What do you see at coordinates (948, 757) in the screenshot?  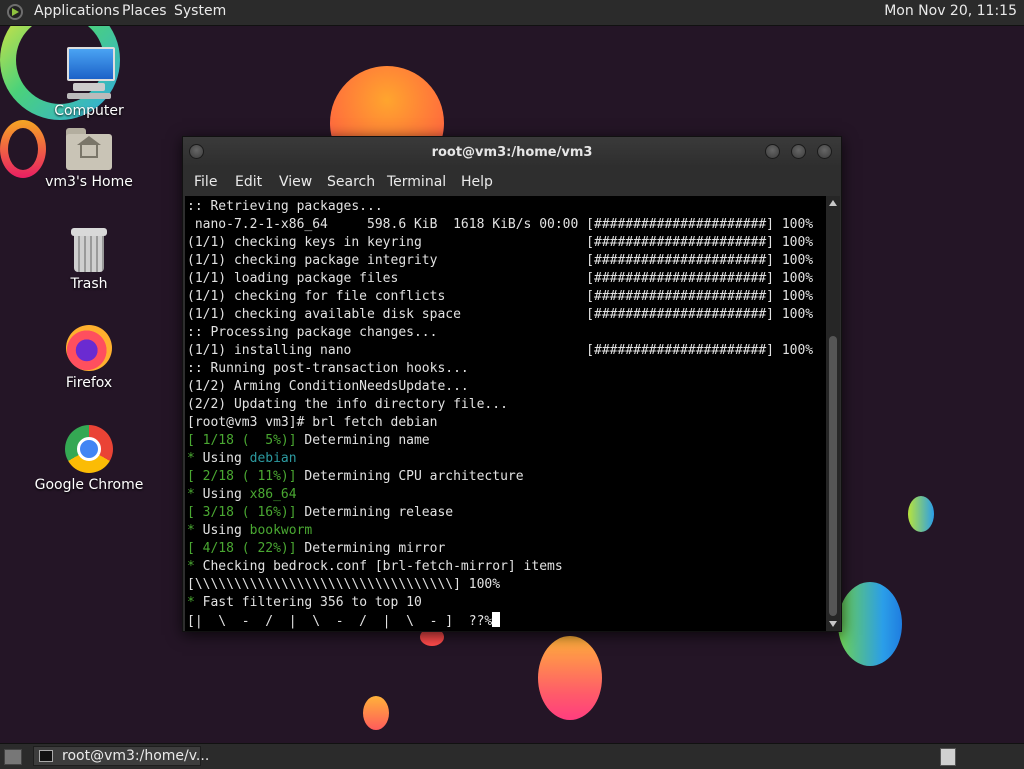 I see `workspace-switcher` at bounding box center [948, 757].